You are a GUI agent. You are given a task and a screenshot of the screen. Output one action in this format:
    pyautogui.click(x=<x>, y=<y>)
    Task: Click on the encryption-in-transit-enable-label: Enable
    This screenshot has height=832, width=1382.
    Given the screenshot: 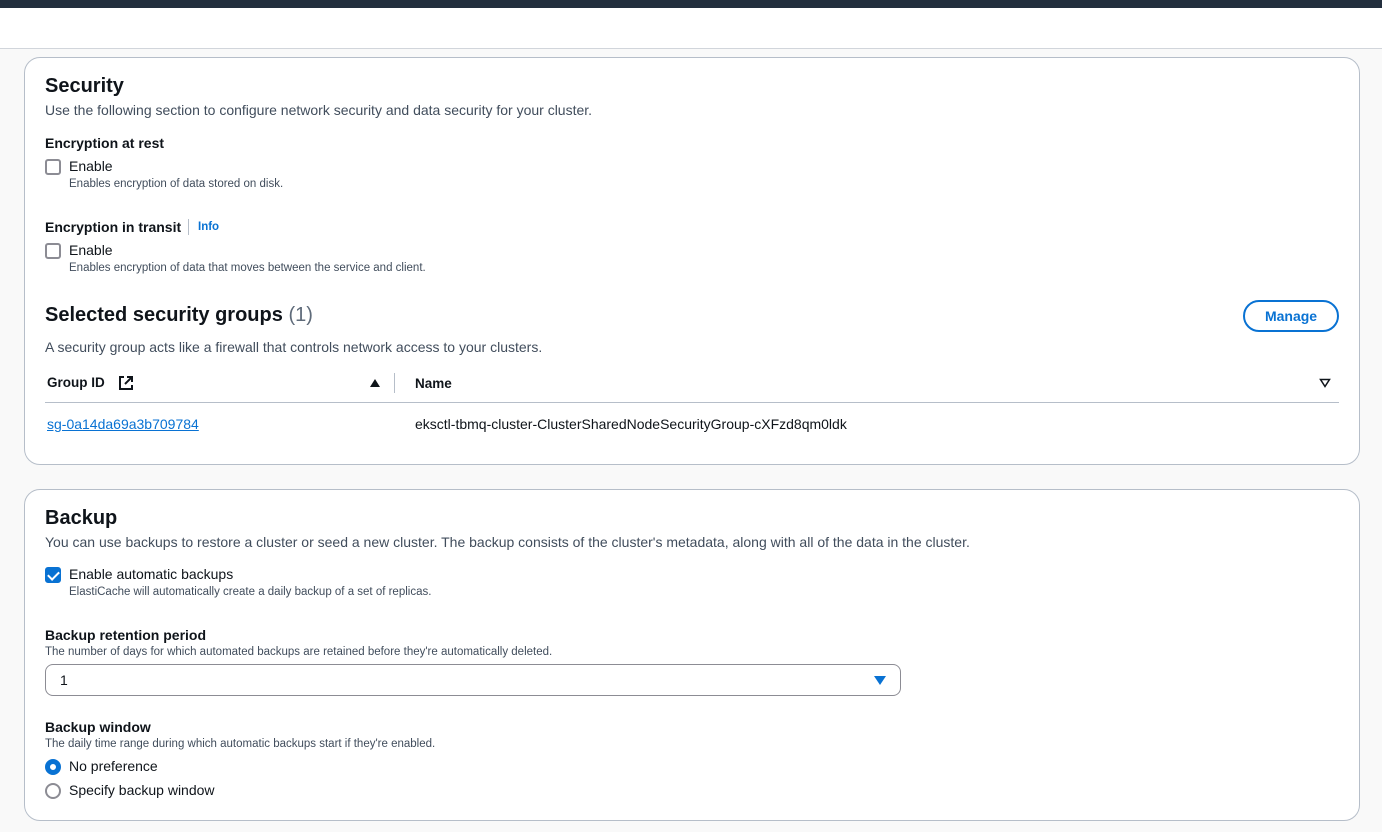 What is the action you would take?
    pyautogui.click(x=91, y=250)
    